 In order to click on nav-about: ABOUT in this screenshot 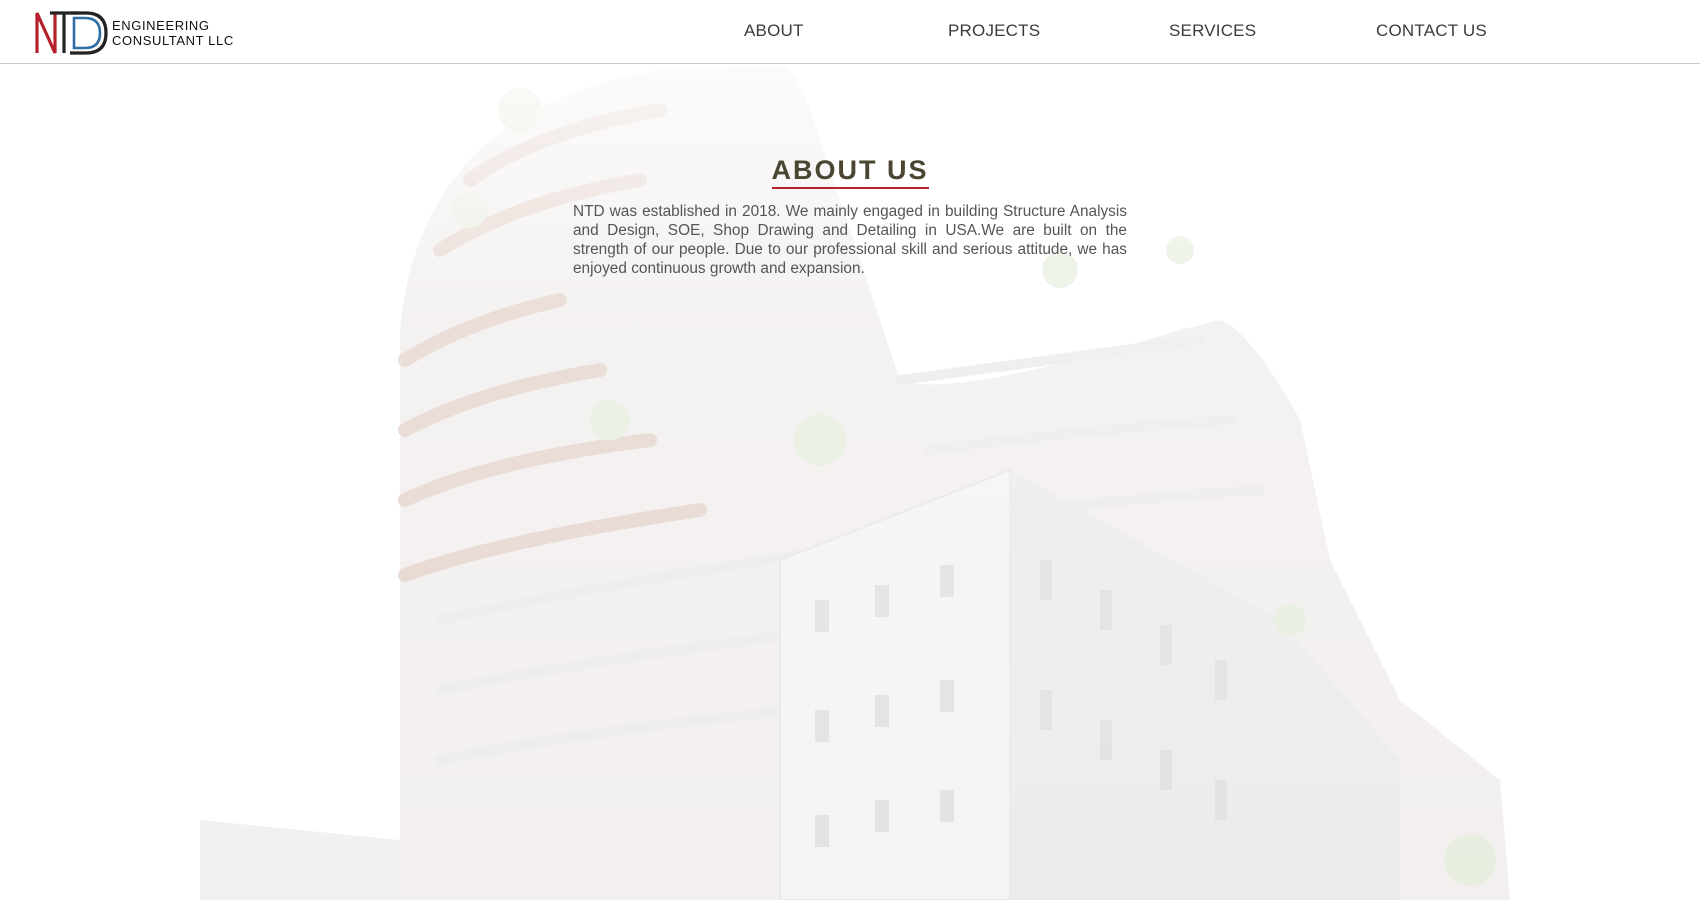, I will do `click(774, 31)`.